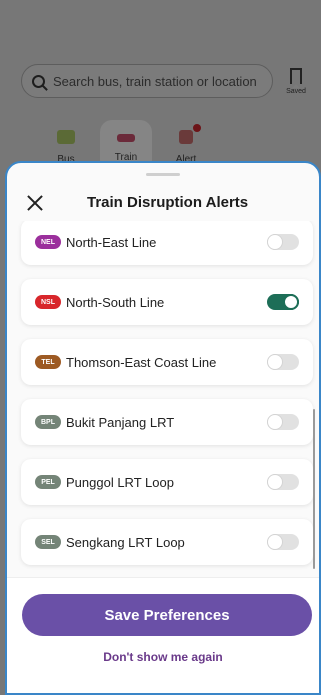  Describe the element at coordinates (48, 422) in the screenshot. I see `line-badge: BPL` at that location.